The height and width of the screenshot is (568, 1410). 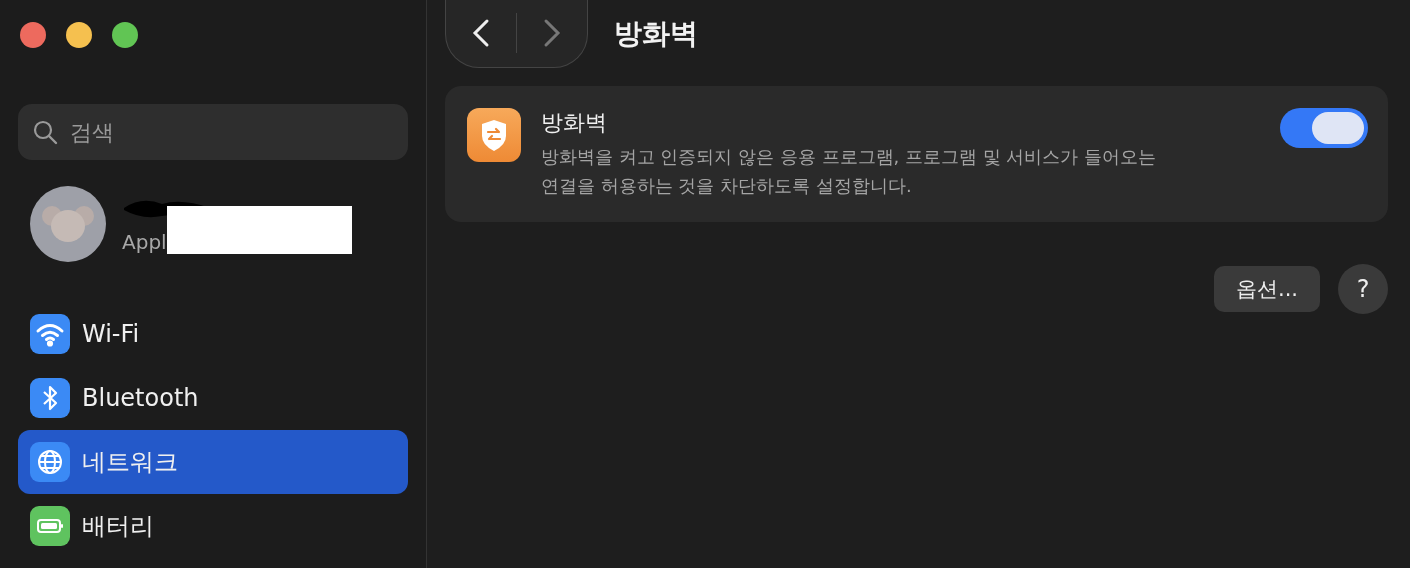 I want to click on chevron-right-icon, so click(x=552, y=33).